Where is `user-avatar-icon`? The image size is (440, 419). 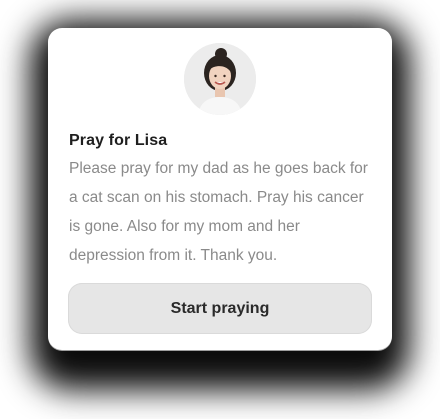 user-avatar-icon is located at coordinates (220, 79).